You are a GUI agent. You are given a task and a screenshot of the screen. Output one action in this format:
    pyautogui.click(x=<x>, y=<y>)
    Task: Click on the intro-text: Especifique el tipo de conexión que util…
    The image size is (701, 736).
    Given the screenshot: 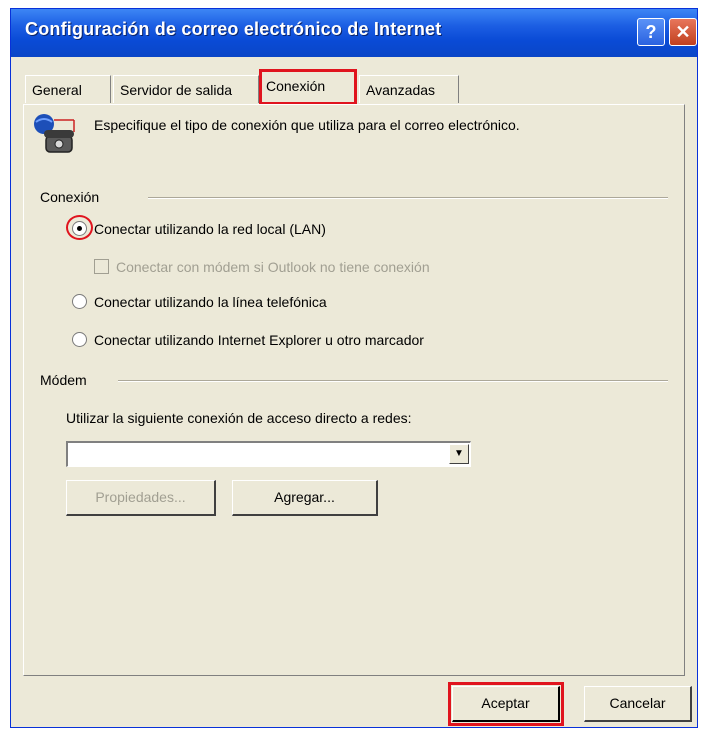 What is the action you would take?
    pyautogui.click(x=307, y=125)
    